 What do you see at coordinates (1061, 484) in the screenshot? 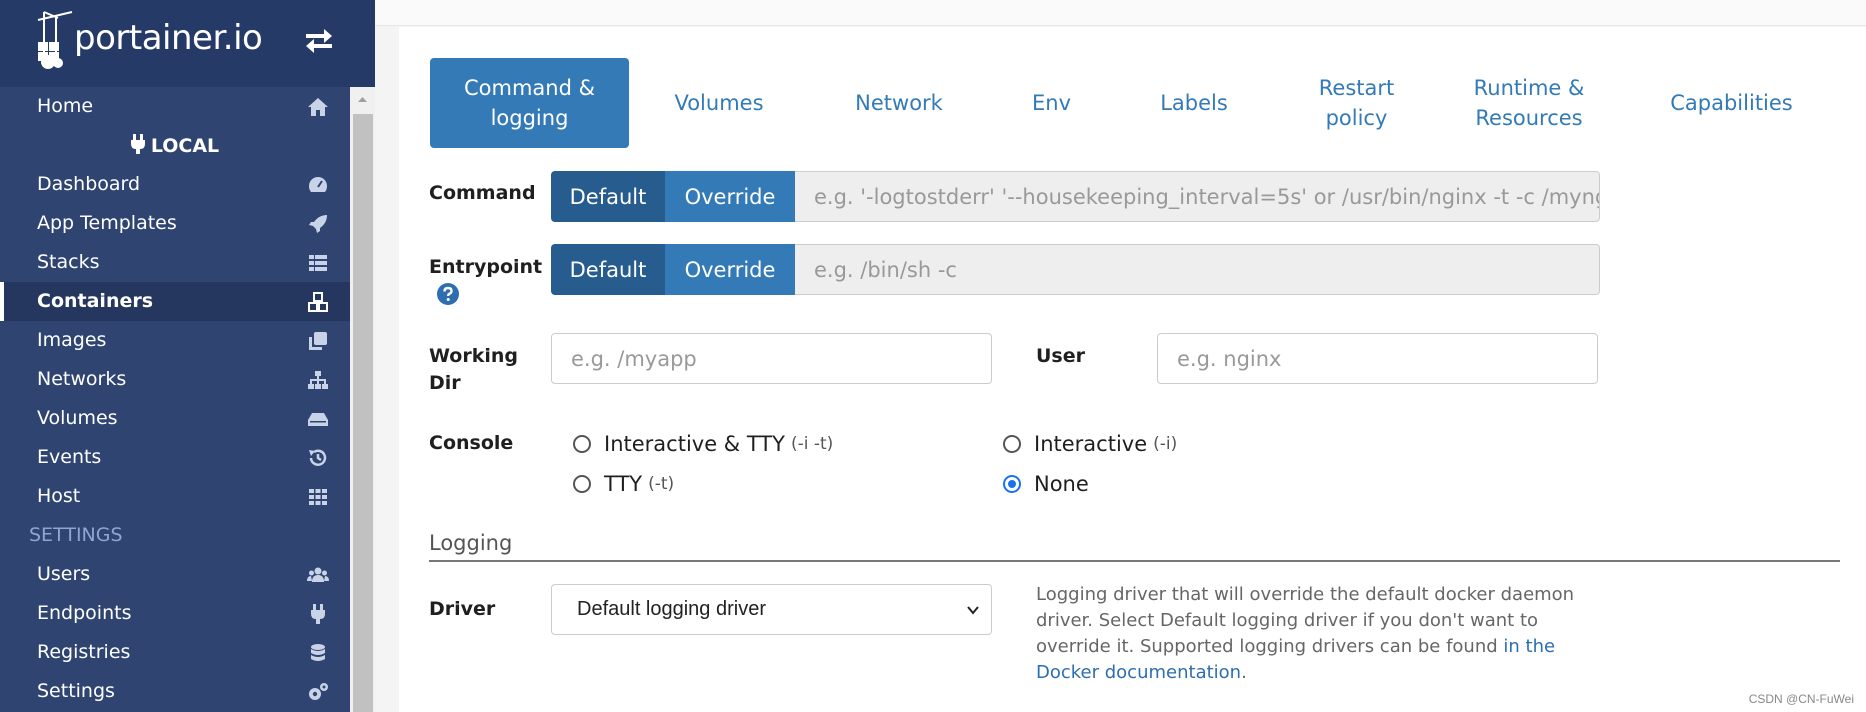
I see `radio-label: None` at bounding box center [1061, 484].